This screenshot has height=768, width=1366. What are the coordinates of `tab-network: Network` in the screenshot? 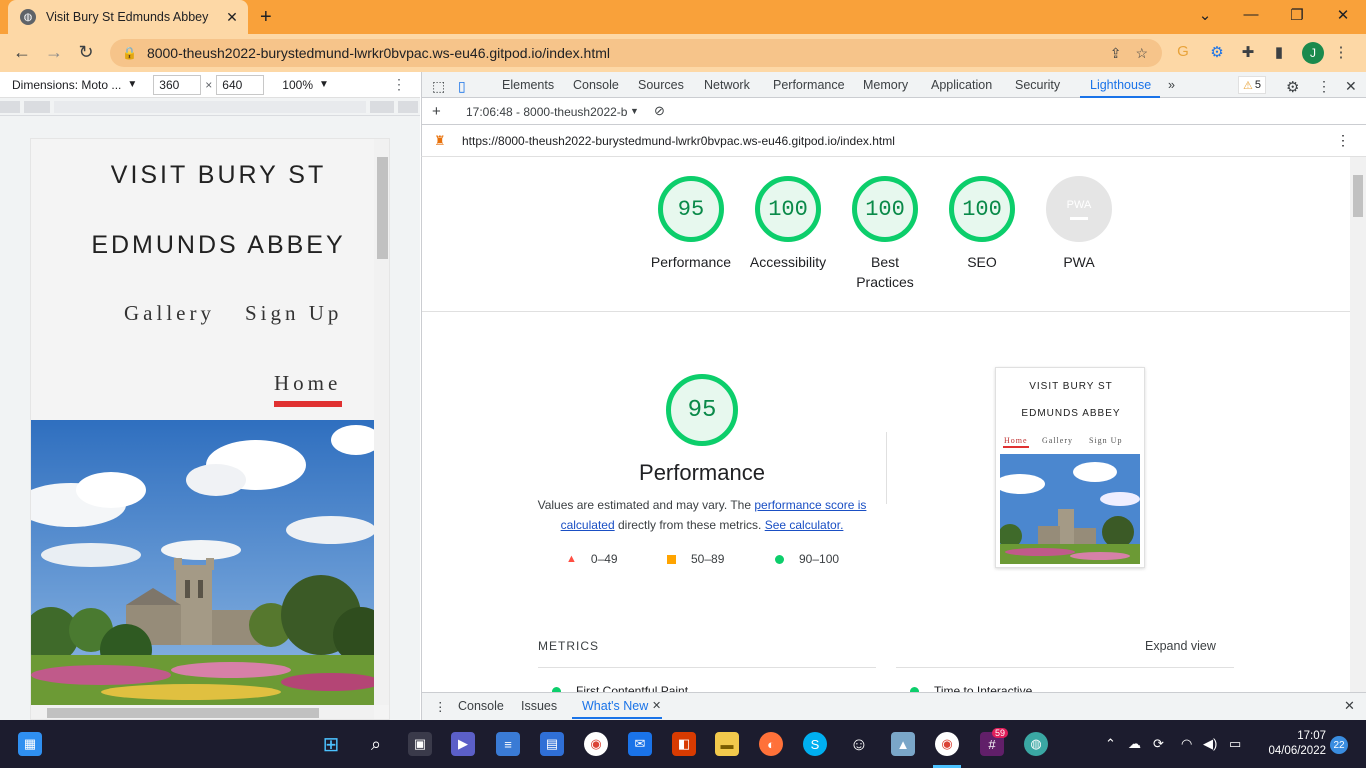 It's located at (727, 85).